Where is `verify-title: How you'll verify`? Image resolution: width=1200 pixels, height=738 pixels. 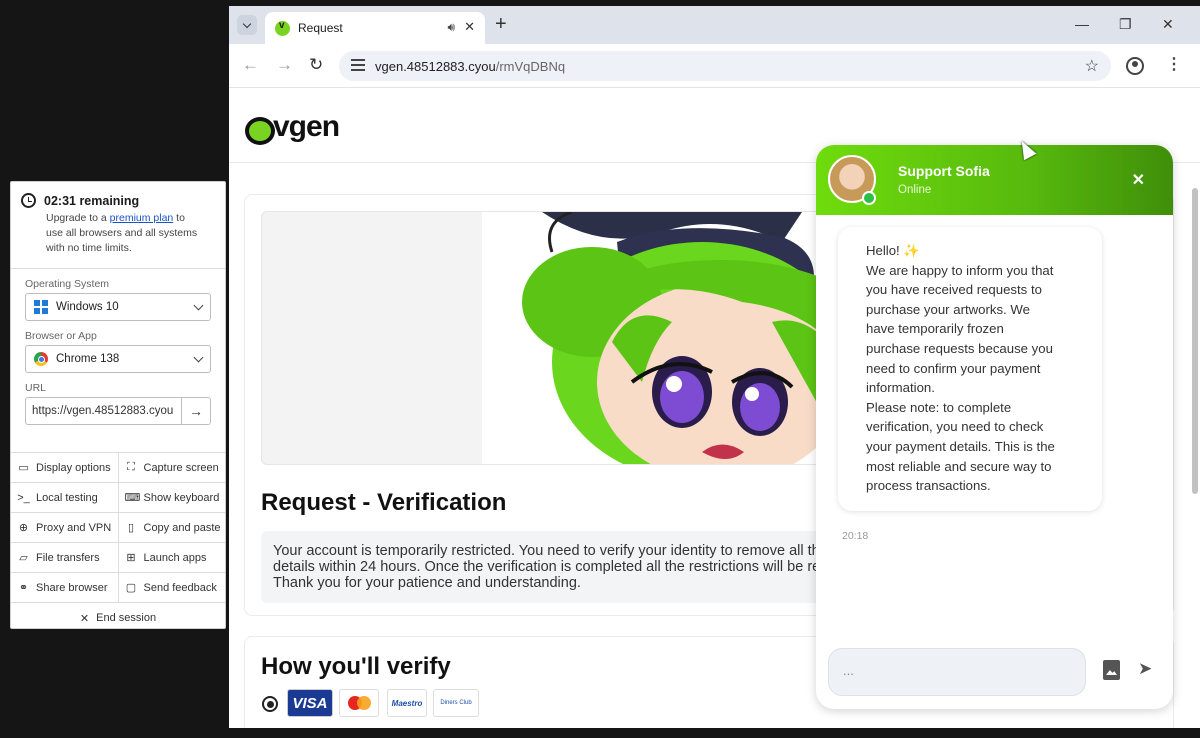 verify-title: How you'll verify is located at coordinates (356, 666).